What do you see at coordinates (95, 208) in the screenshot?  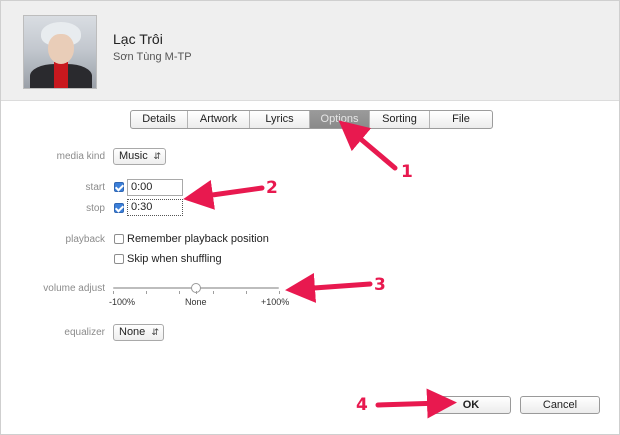 I see `stop-label: stop` at bounding box center [95, 208].